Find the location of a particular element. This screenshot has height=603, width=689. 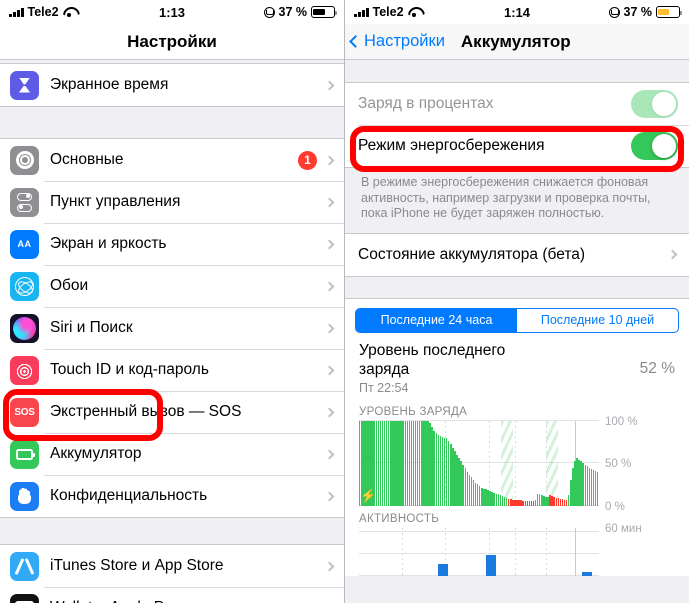

sidebar-item-siri-и-поиск: Siri и Поиск is located at coordinates (172, 328).